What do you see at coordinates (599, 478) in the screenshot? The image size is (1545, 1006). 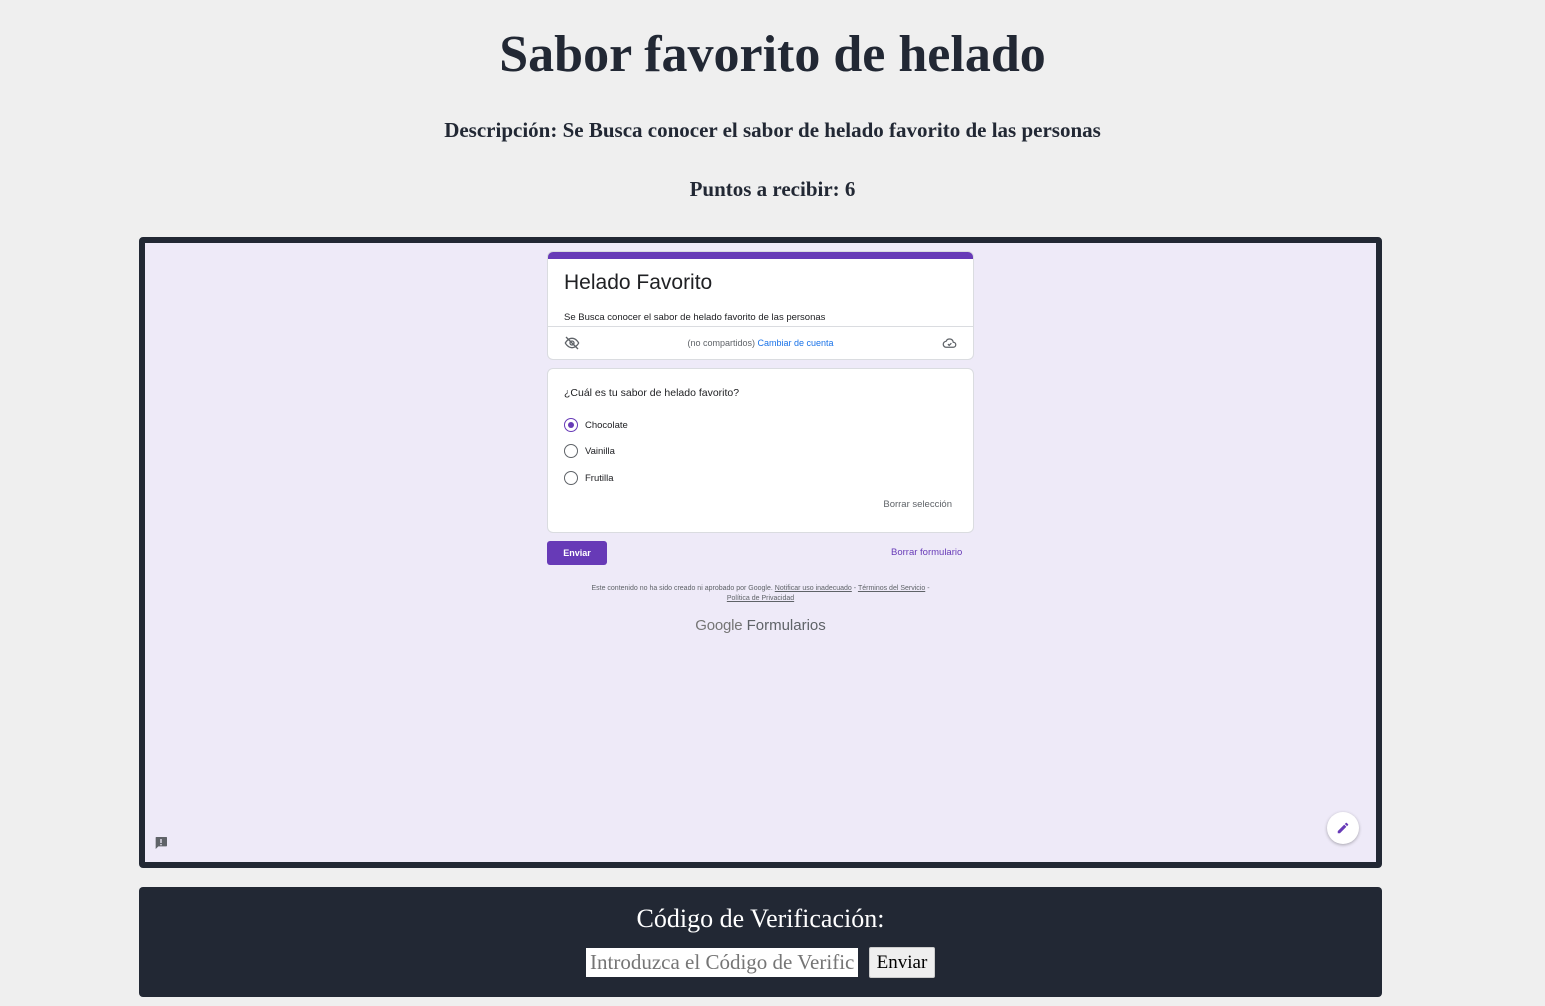 I see `option-label: Frutilla` at bounding box center [599, 478].